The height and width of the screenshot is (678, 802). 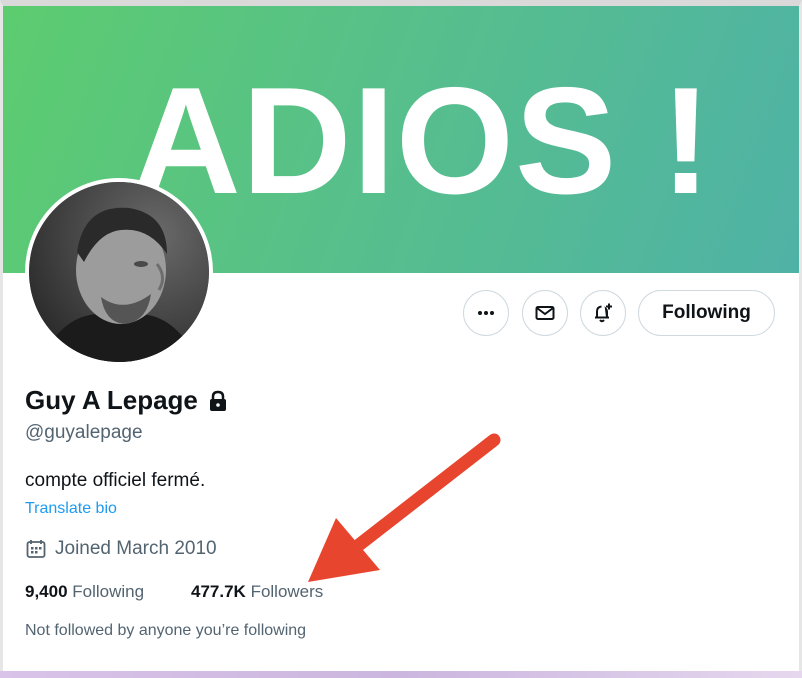 I want to click on translate-bio-link: Translate bio, so click(x=71, y=509).